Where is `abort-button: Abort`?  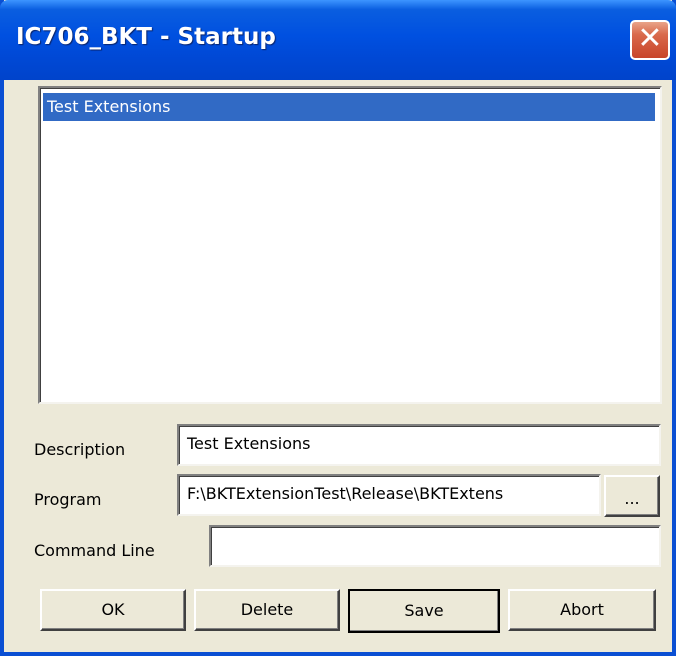 abort-button: Abort is located at coordinates (582, 610).